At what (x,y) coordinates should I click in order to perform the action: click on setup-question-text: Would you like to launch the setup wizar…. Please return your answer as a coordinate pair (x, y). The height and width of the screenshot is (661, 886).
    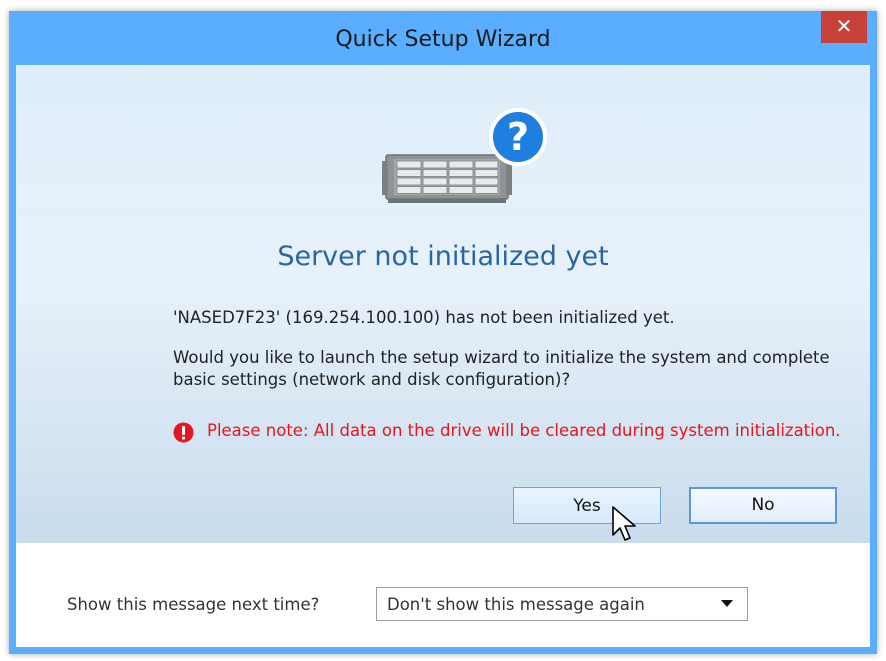
    Looking at the image, I should click on (501, 368).